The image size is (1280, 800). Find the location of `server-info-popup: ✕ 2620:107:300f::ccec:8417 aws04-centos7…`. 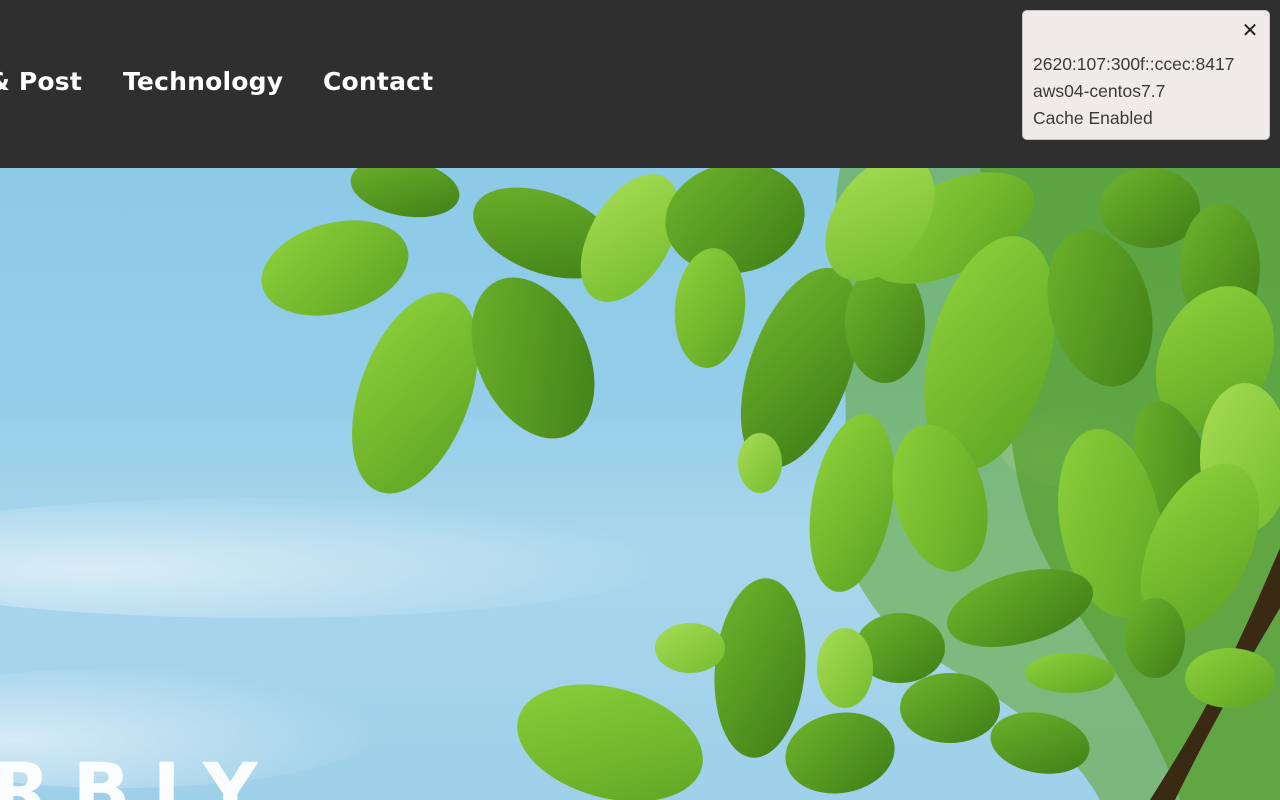

server-info-popup: ✕ 2620:107:300f::ccec:8417 aws04-centos7… is located at coordinates (1146, 75).